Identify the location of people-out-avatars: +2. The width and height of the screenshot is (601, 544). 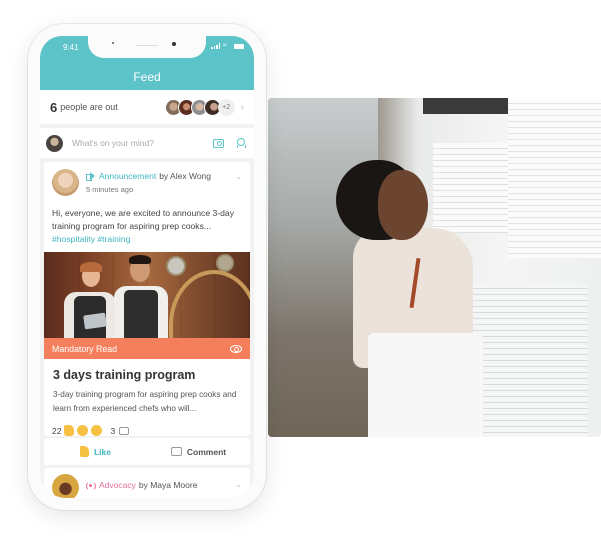
(199, 107).